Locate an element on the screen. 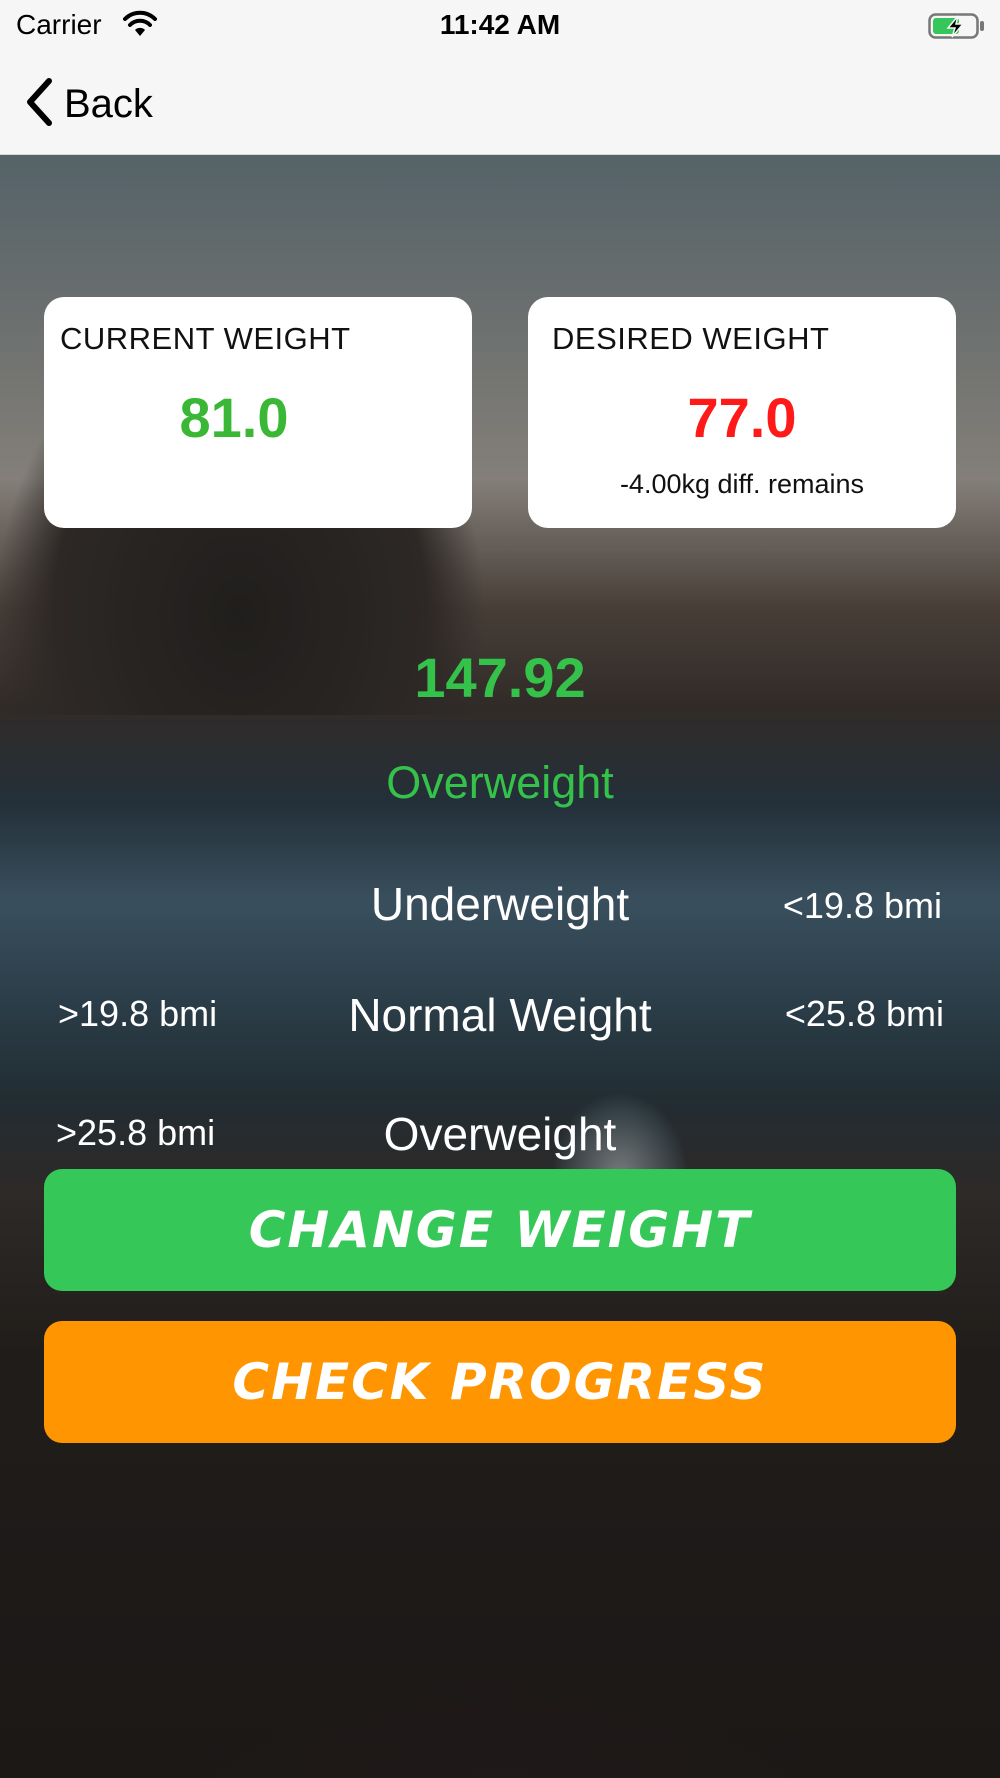 The height and width of the screenshot is (1778, 1000). bmi-value: 147.92 is located at coordinates (500, 677).